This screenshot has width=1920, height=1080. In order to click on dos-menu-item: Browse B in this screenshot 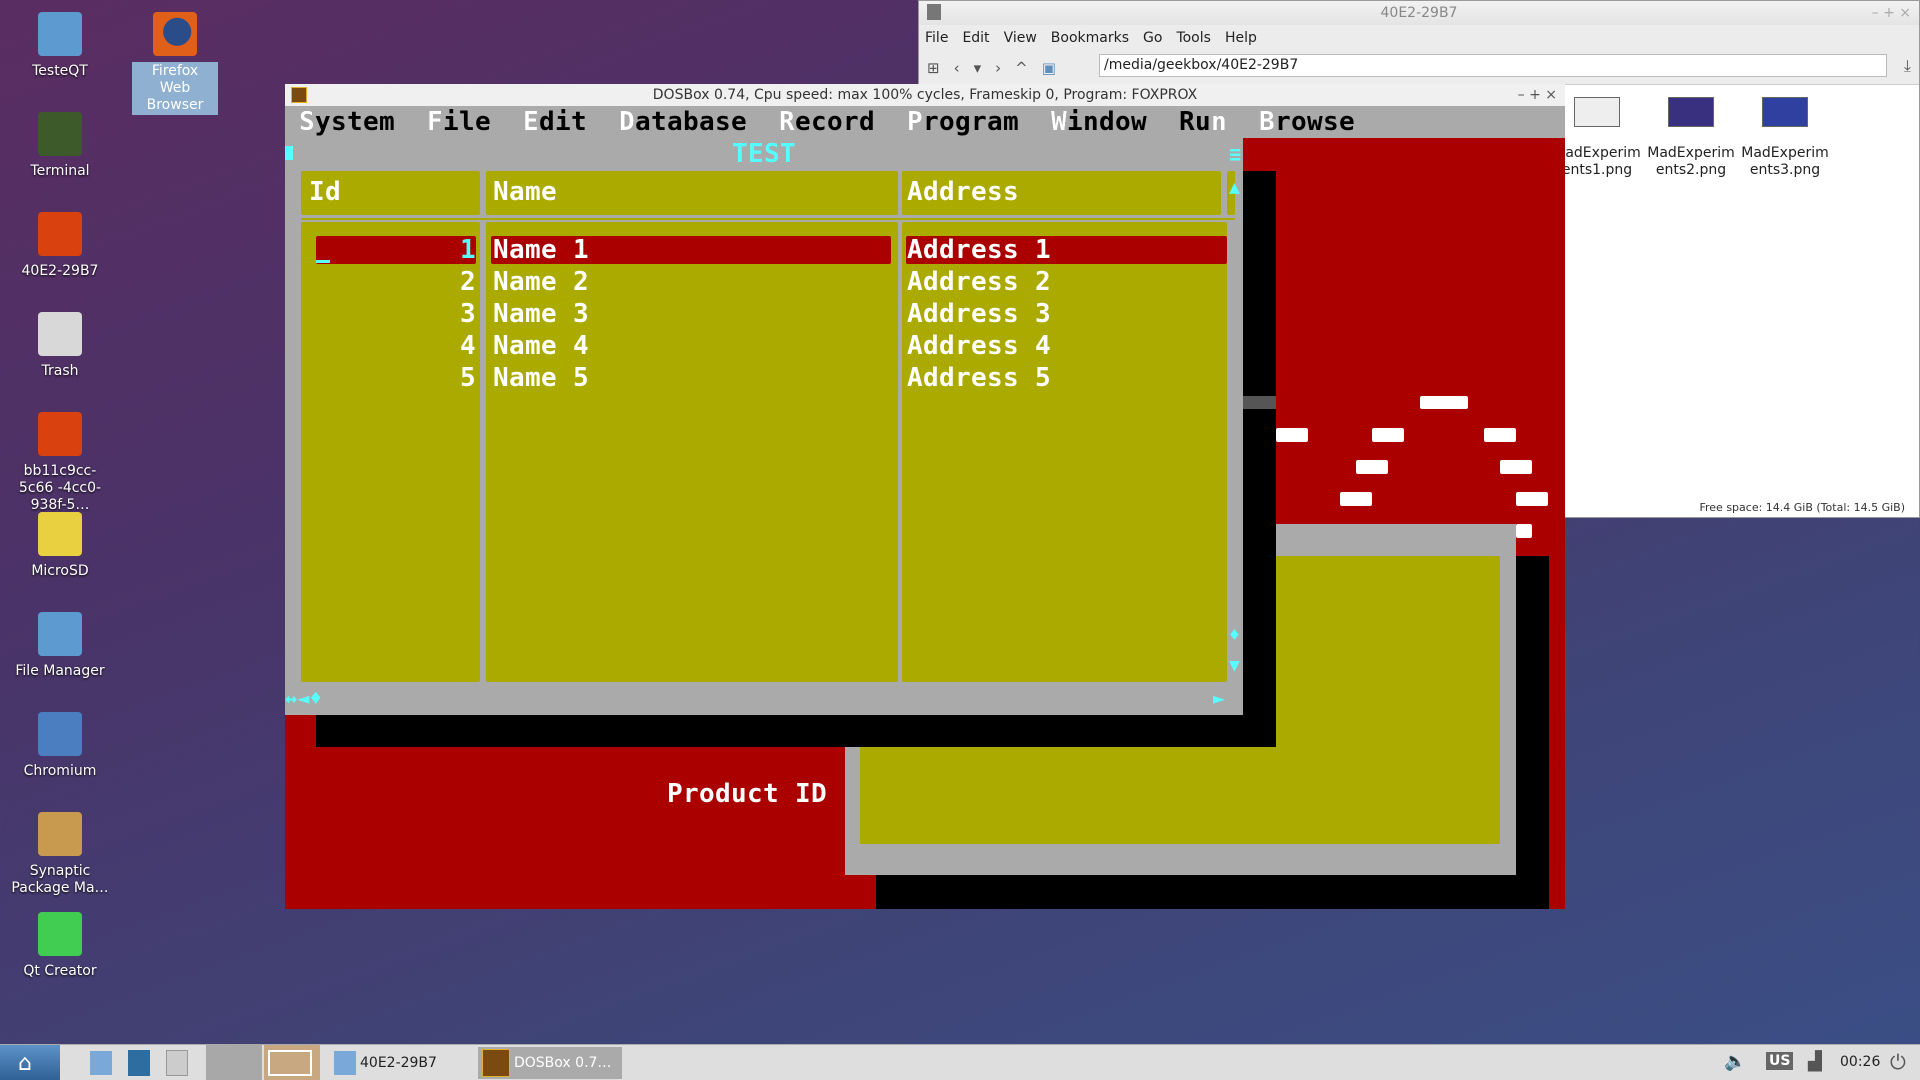, I will do `click(1307, 122)`.